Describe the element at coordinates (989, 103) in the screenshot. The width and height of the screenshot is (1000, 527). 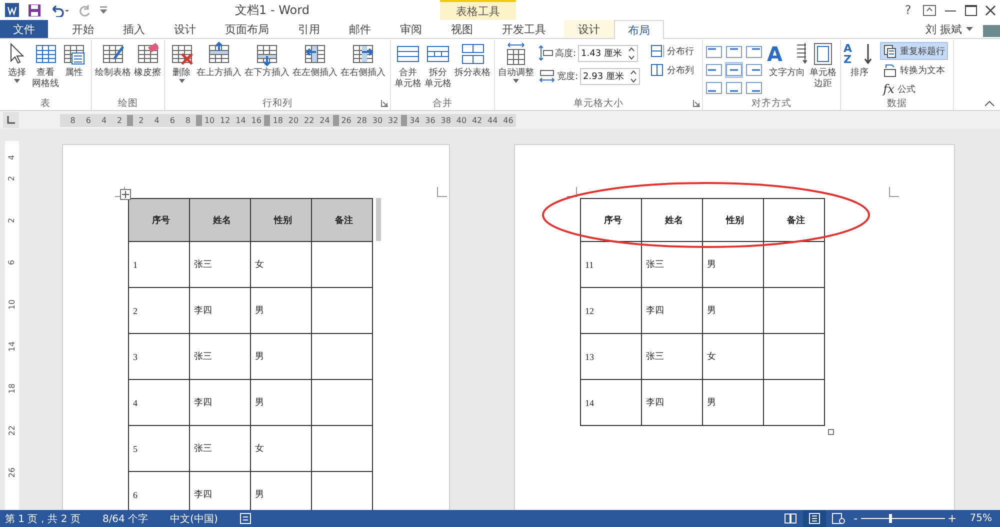
I see `collapse-ribbon-icon` at that location.